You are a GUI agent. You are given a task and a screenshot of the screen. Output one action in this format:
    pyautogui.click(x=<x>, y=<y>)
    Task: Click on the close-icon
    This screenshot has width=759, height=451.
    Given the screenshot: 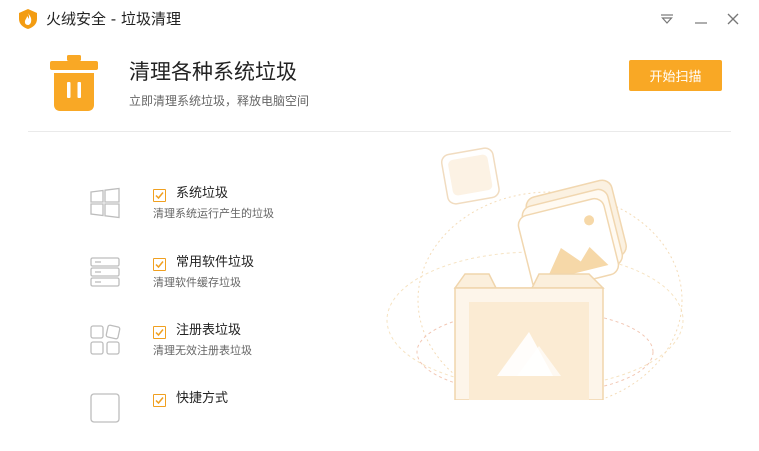 What is the action you would take?
    pyautogui.click(x=733, y=19)
    